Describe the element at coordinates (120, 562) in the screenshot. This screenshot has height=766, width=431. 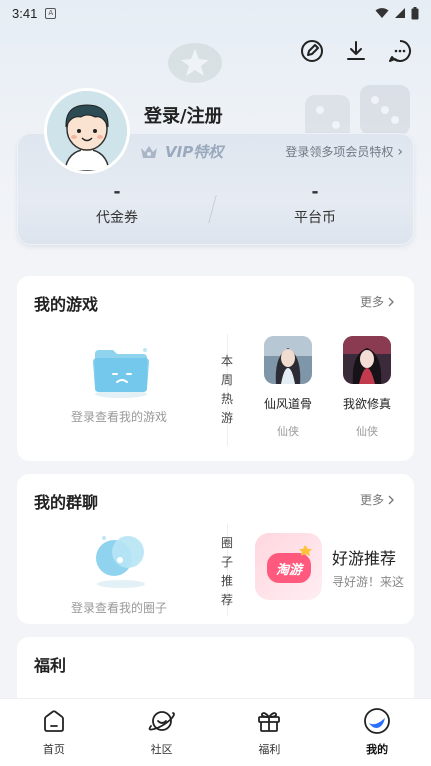
I see `empty-chat-bubbles-icon` at that location.